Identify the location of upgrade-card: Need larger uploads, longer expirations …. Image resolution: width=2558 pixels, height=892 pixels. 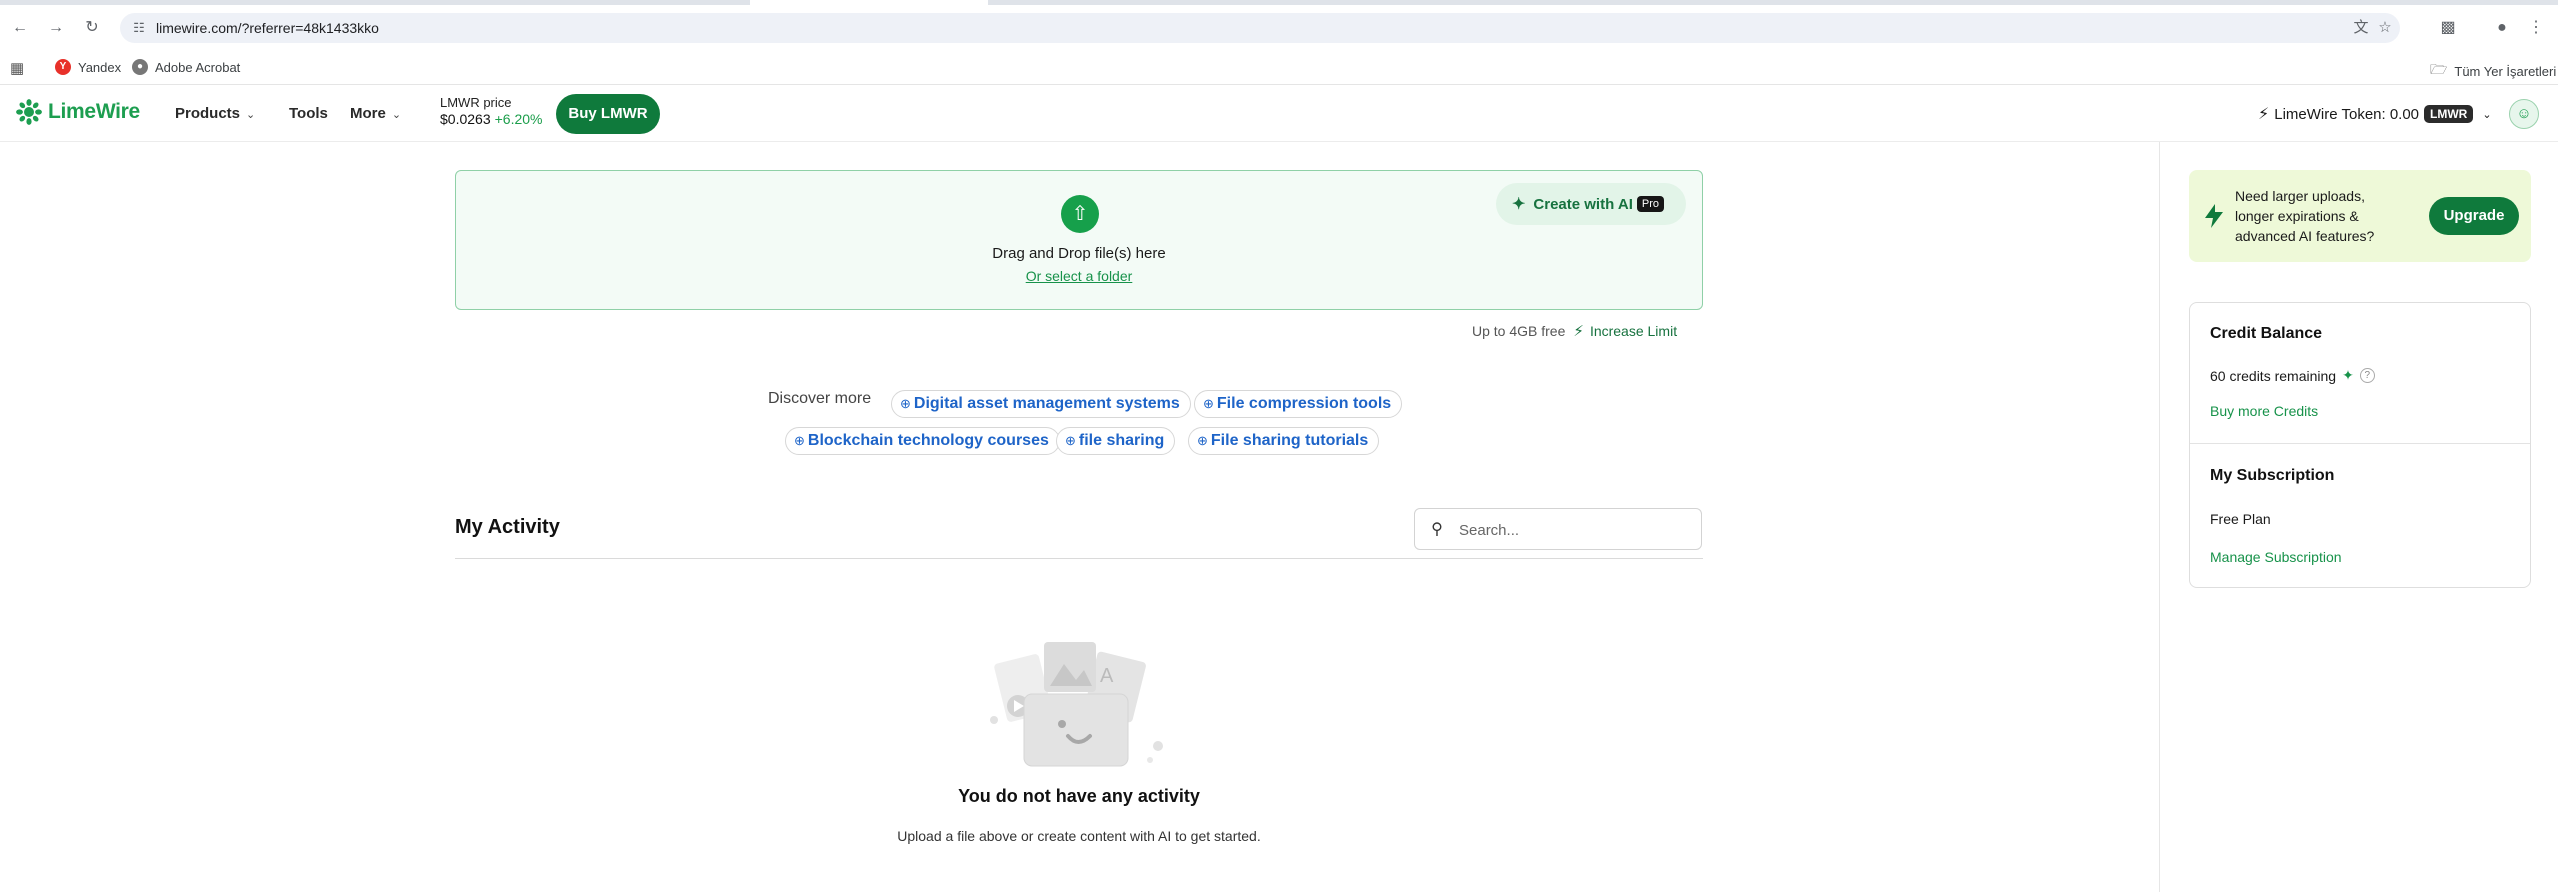
(2360, 216).